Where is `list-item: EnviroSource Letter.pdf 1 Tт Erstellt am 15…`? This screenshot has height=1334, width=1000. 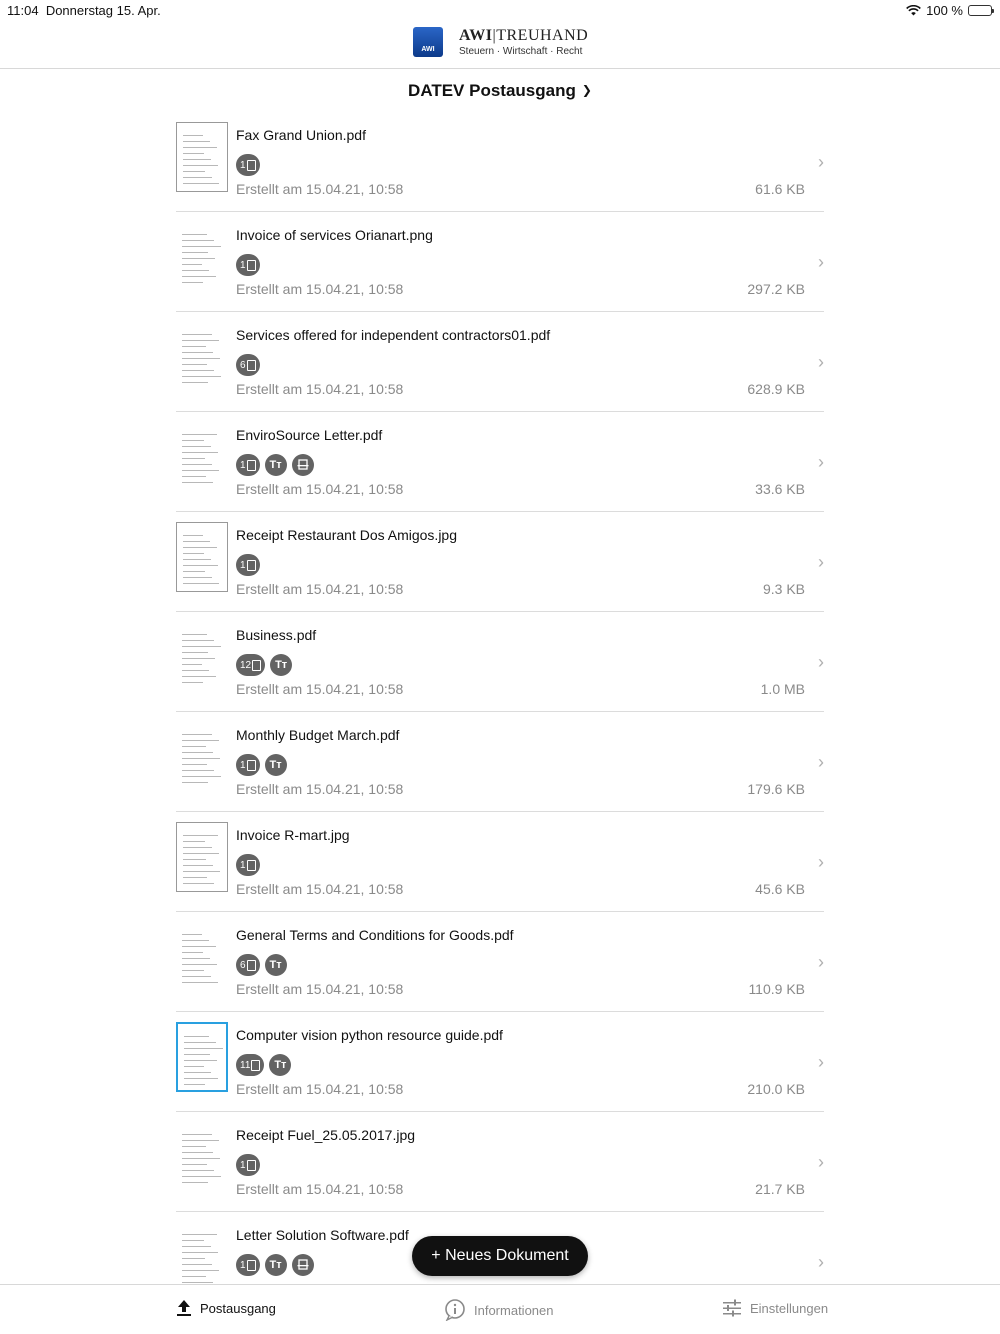 list-item: EnviroSource Letter.pdf 1 Tт Erstellt am 15… is located at coordinates (500, 462).